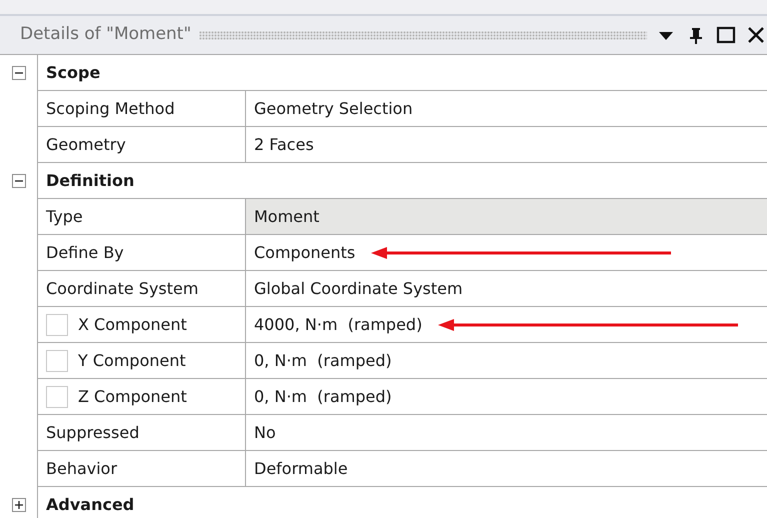  What do you see at coordinates (284, 144) in the screenshot?
I see `property-value: 2 Faces` at bounding box center [284, 144].